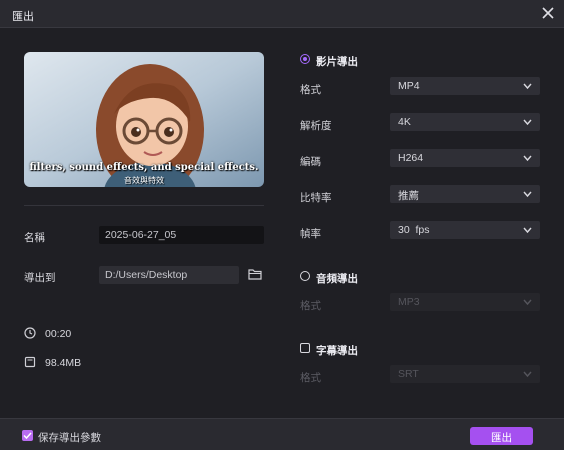 The width and height of the screenshot is (564, 450). Describe the element at coordinates (337, 62) in the screenshot. I see `video-export-title: 影片導出` at that location.